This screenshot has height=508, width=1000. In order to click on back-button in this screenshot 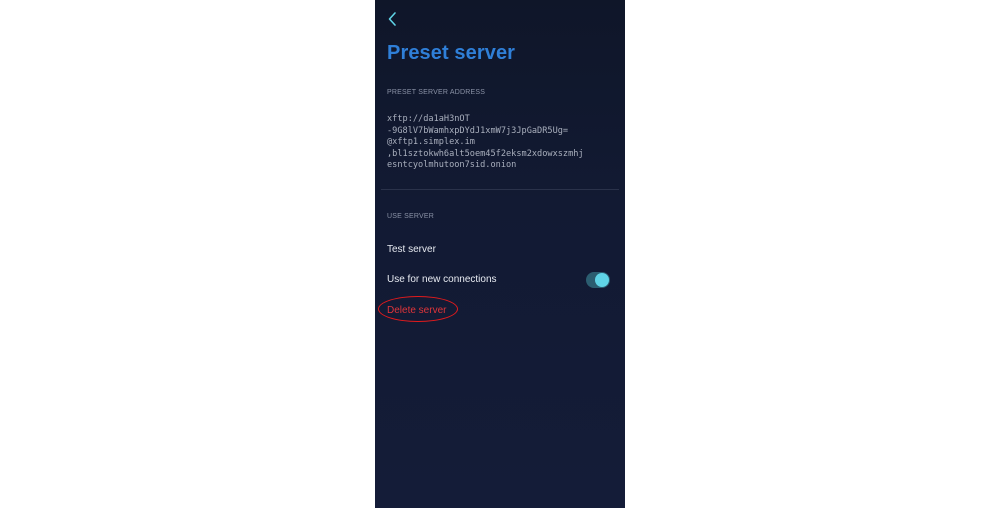, I will do `click(393, 19)`.